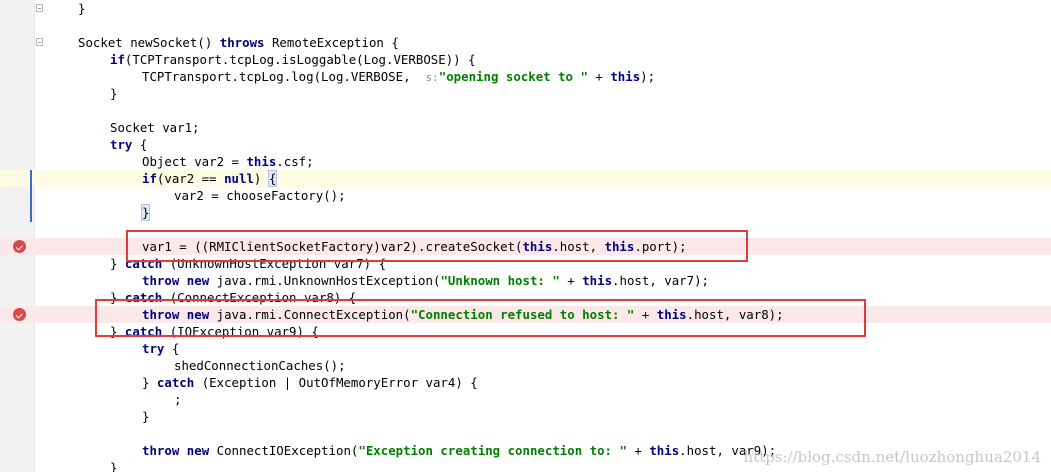  What do you see at coordinates (525, 127) in the screenshot?
I see `code-line: Socket var1;` at bounding box center [525, 127].